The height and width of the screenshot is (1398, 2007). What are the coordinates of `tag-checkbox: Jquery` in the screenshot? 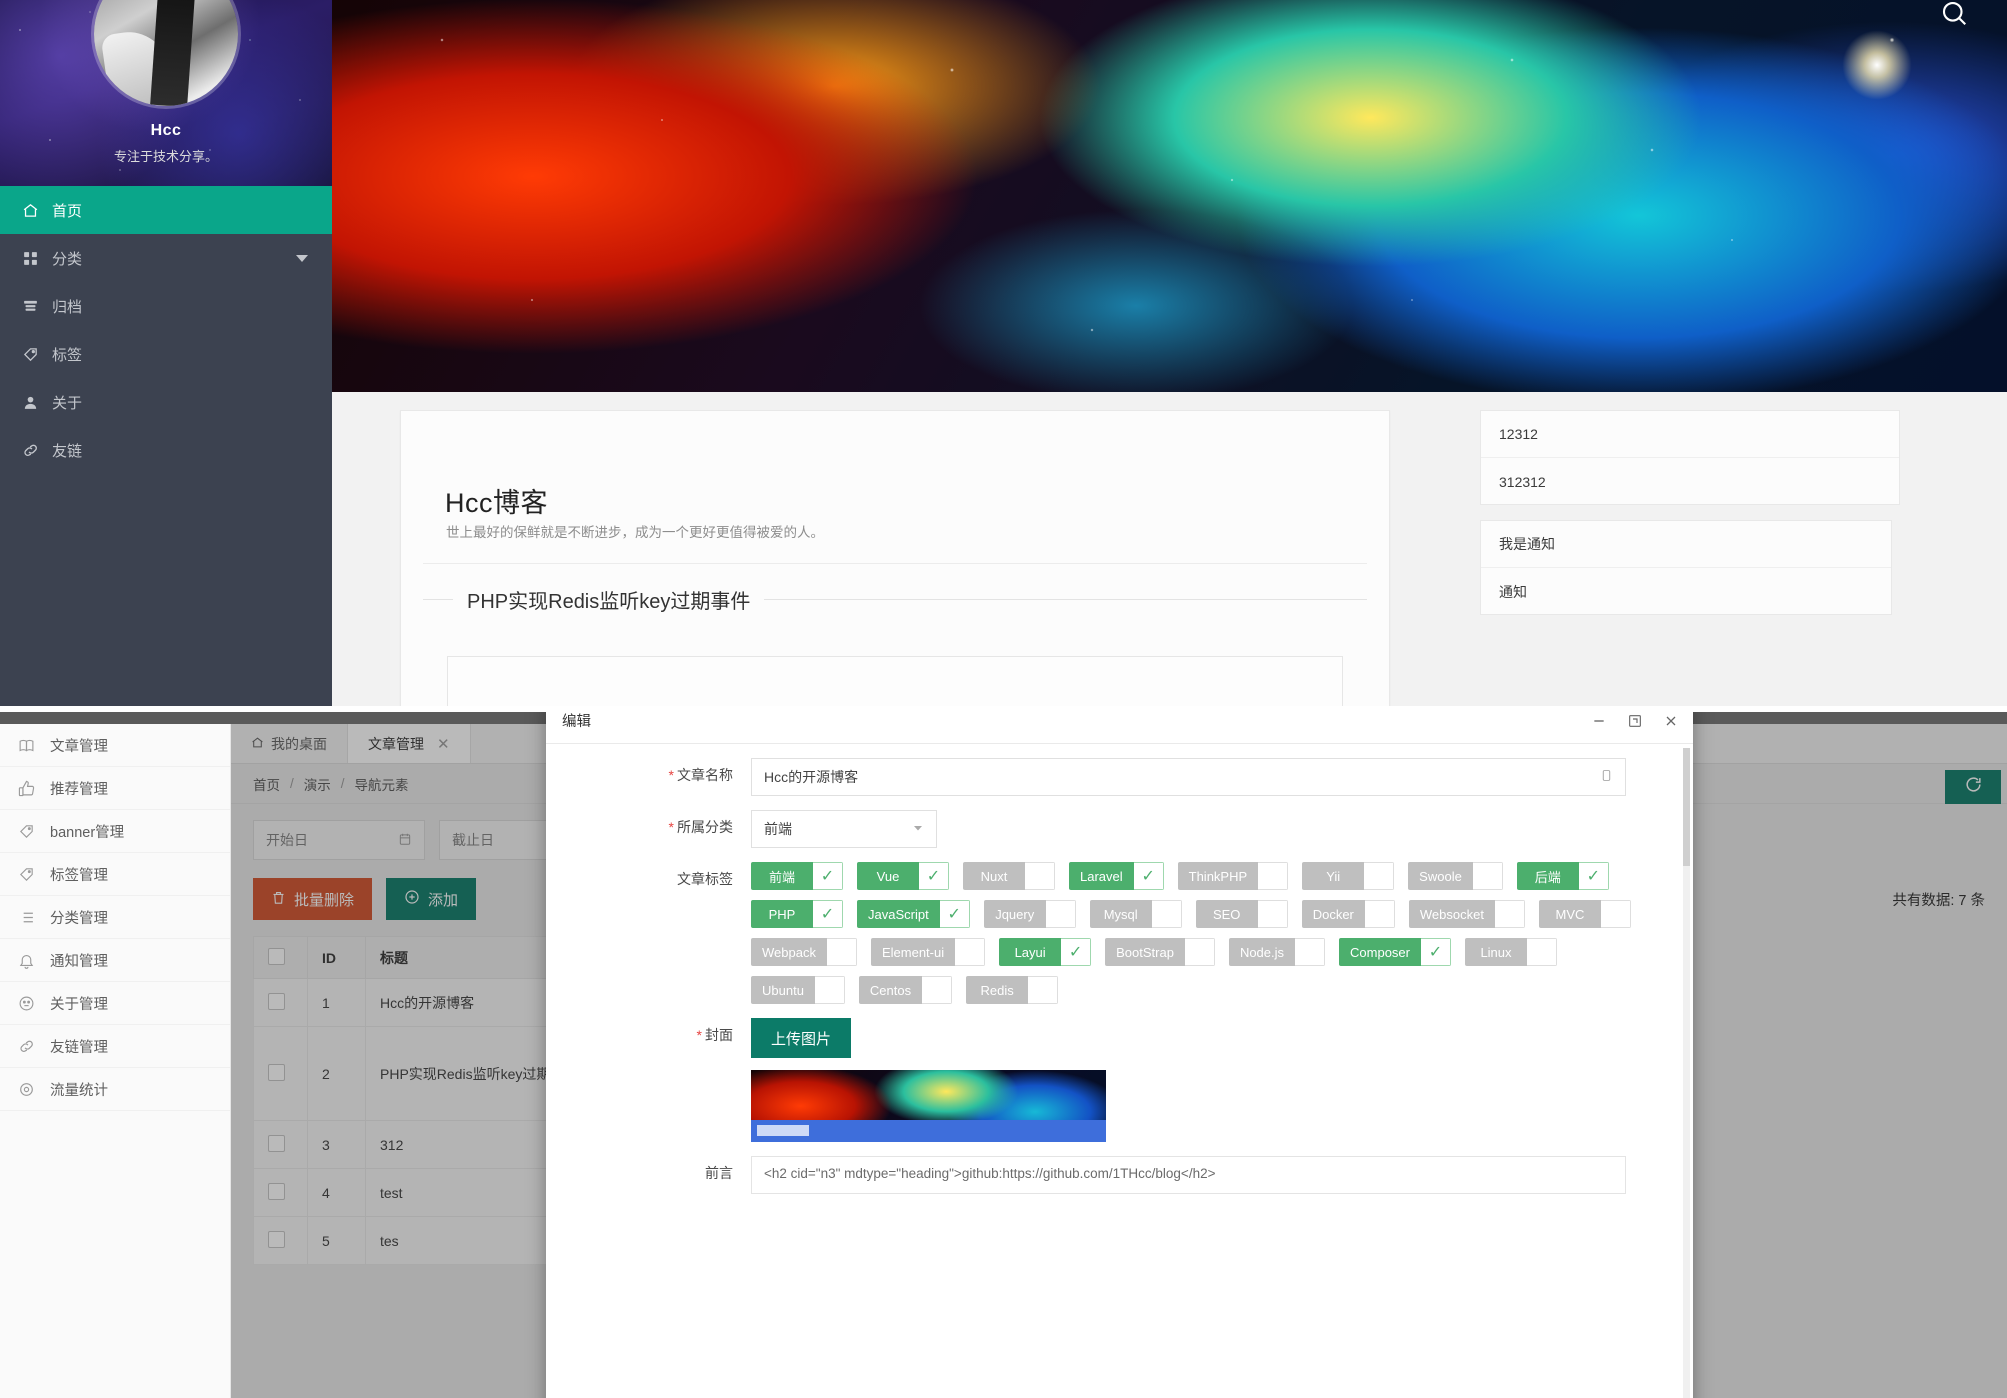 It's located at (1029, 914).